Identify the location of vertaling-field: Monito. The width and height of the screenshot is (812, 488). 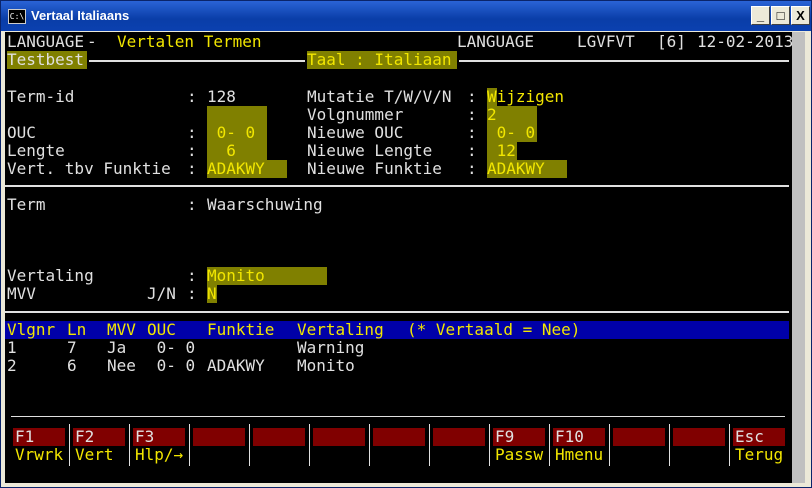
(236, 276).